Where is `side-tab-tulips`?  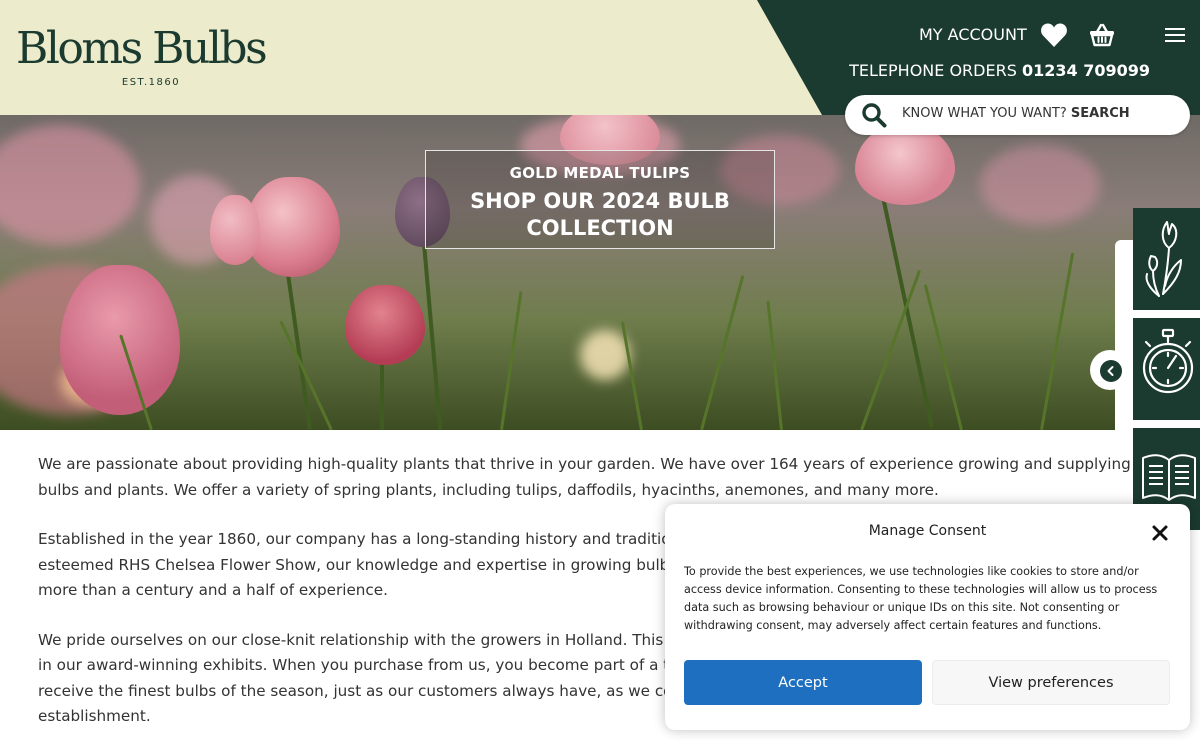
side-tab-tulips is located at coordinates (1166, 259).